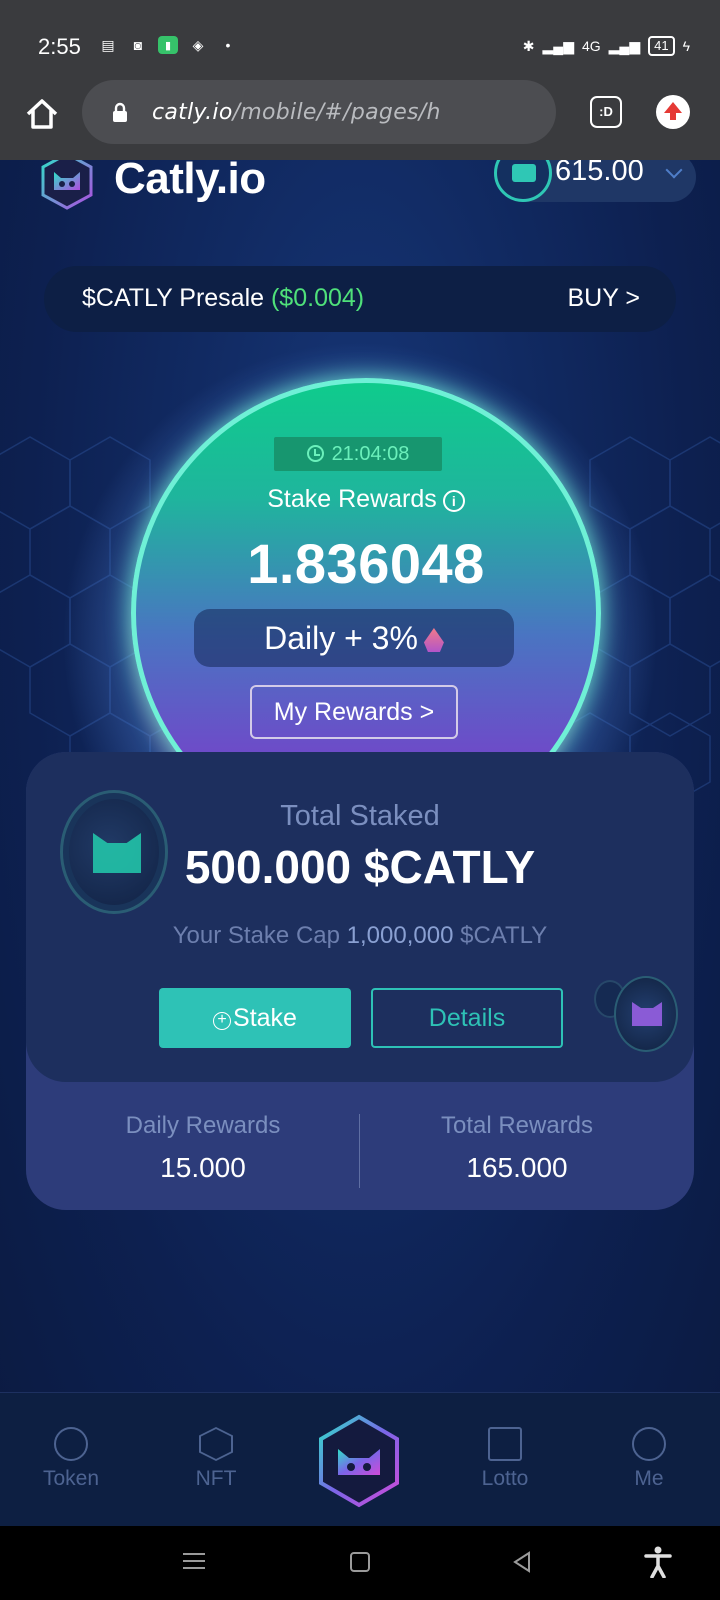  I want to click on stake-rewards-value: 1.836048, so click(366, 563).